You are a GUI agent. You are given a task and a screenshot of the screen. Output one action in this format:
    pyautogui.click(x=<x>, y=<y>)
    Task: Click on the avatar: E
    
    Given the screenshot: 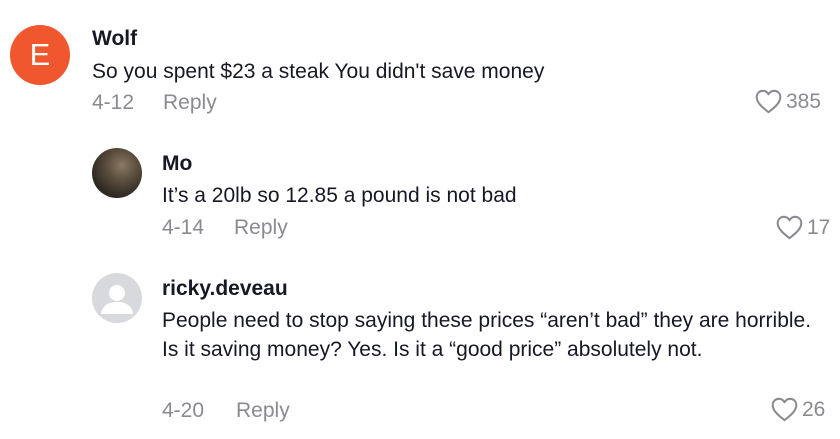 What is the action you would take?
    pyautogui.click(x=40, y=55)
    